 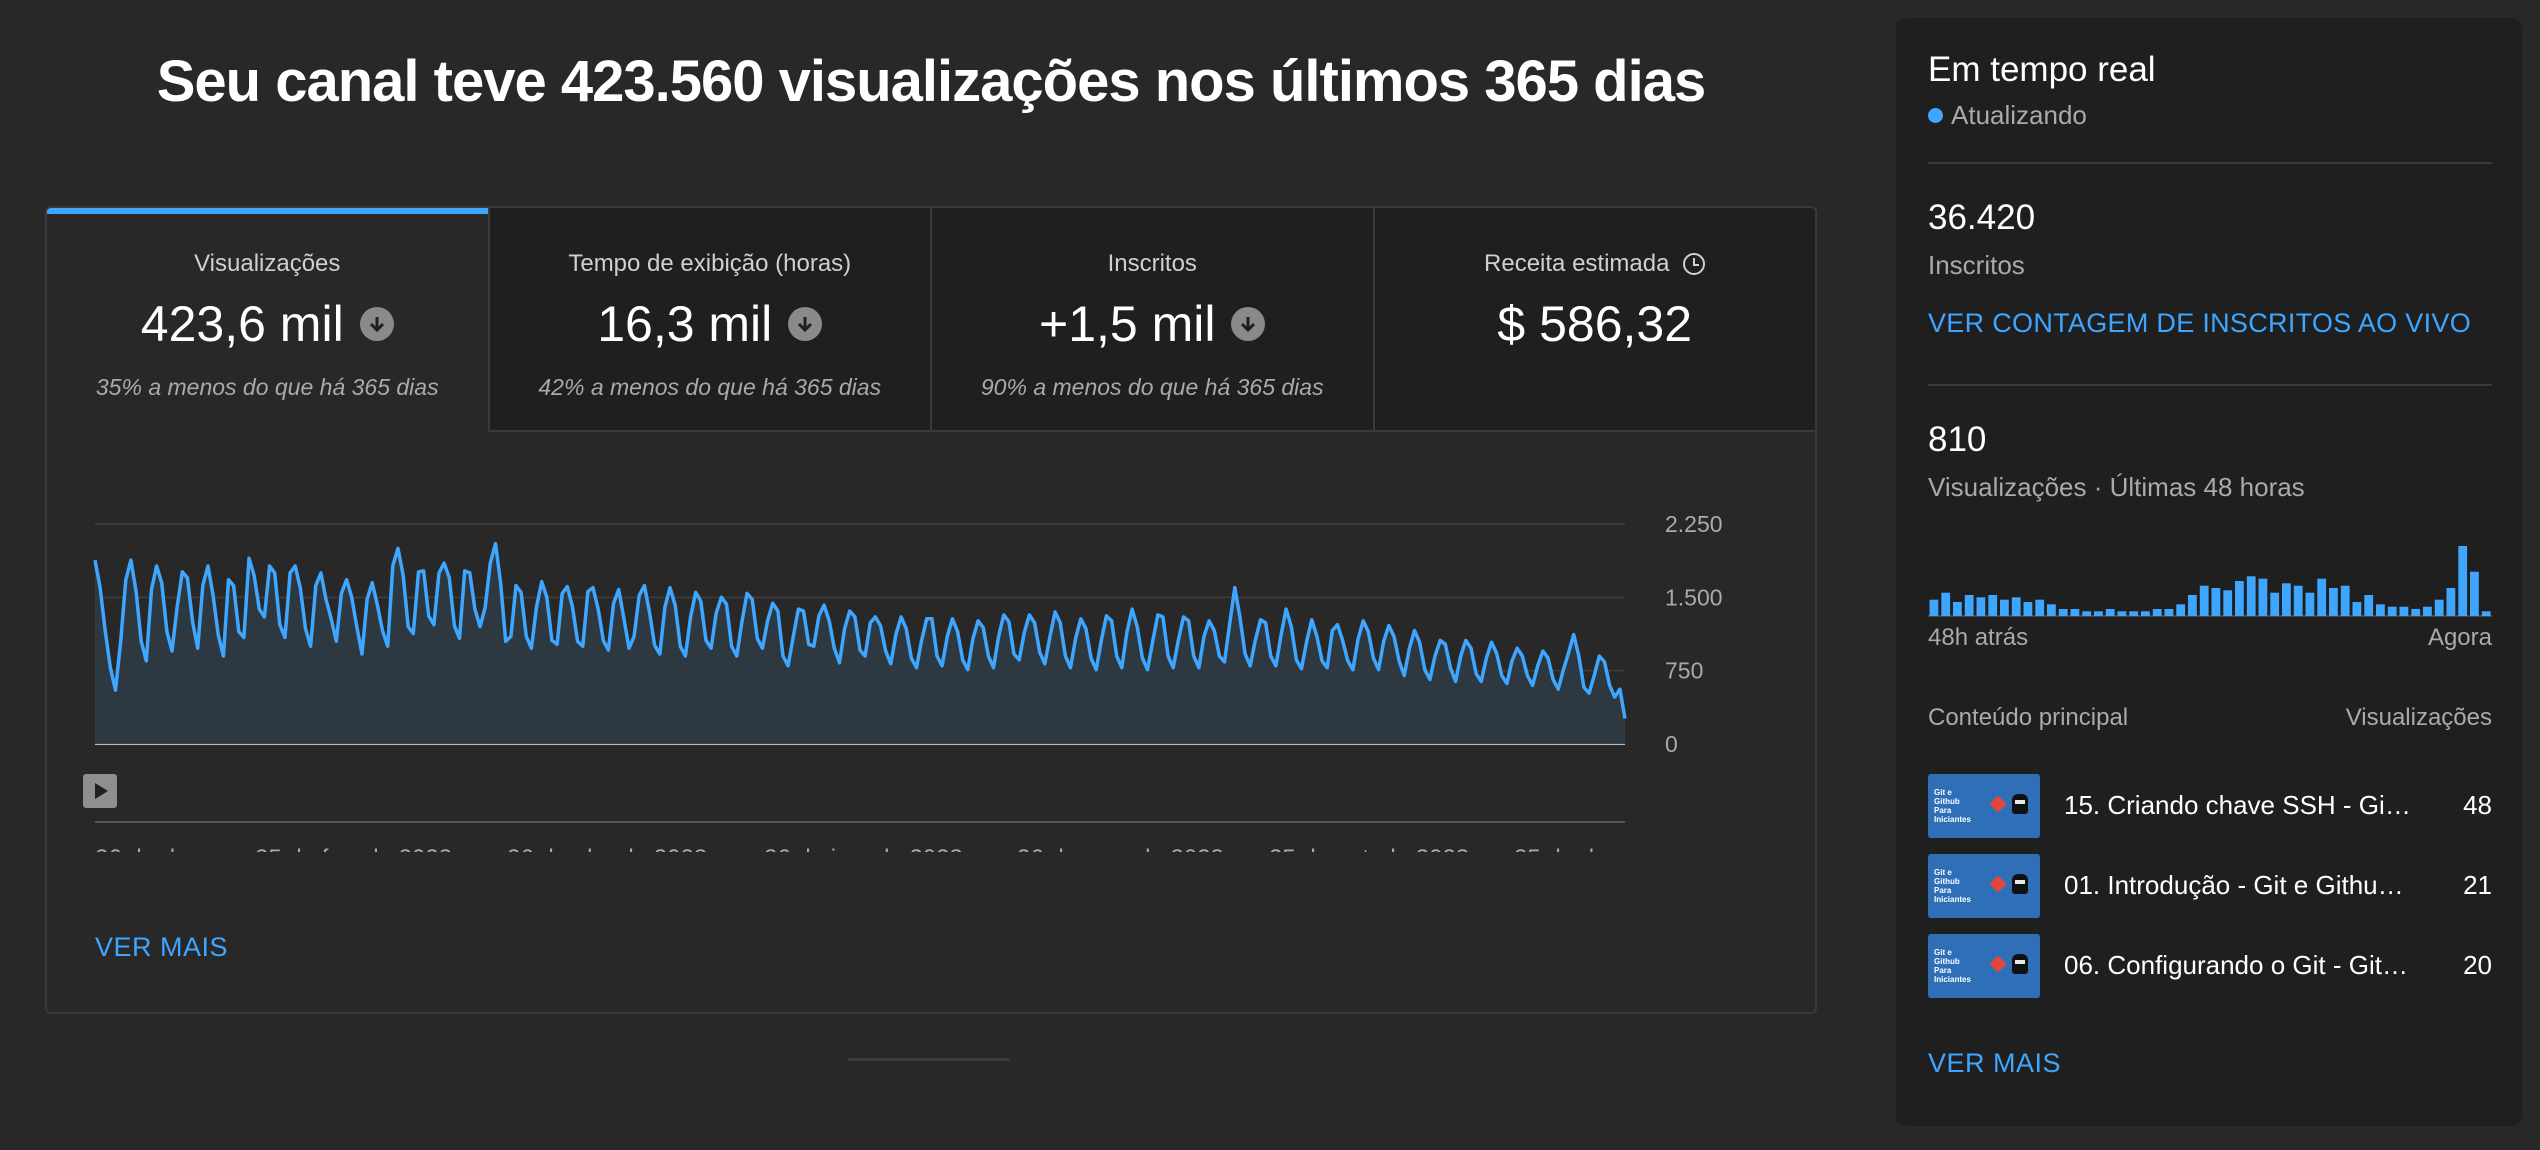 What do you see at coordinates (1978, 637) in the screenshot?
I see `mini-chart-axis-start: 48h atrás` at bounding box center [1978, 637].